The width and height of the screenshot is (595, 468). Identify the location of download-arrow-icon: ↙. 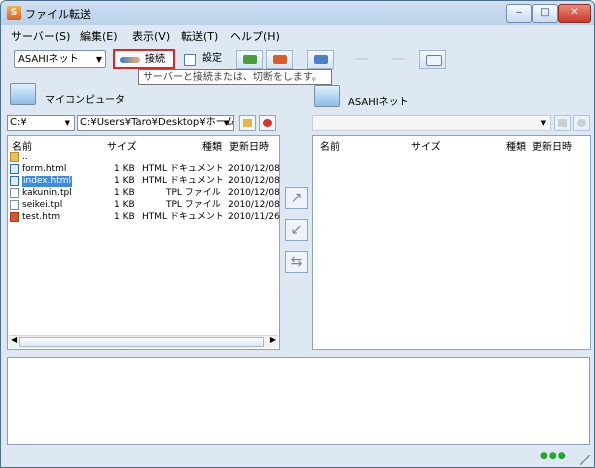
(296, 230).